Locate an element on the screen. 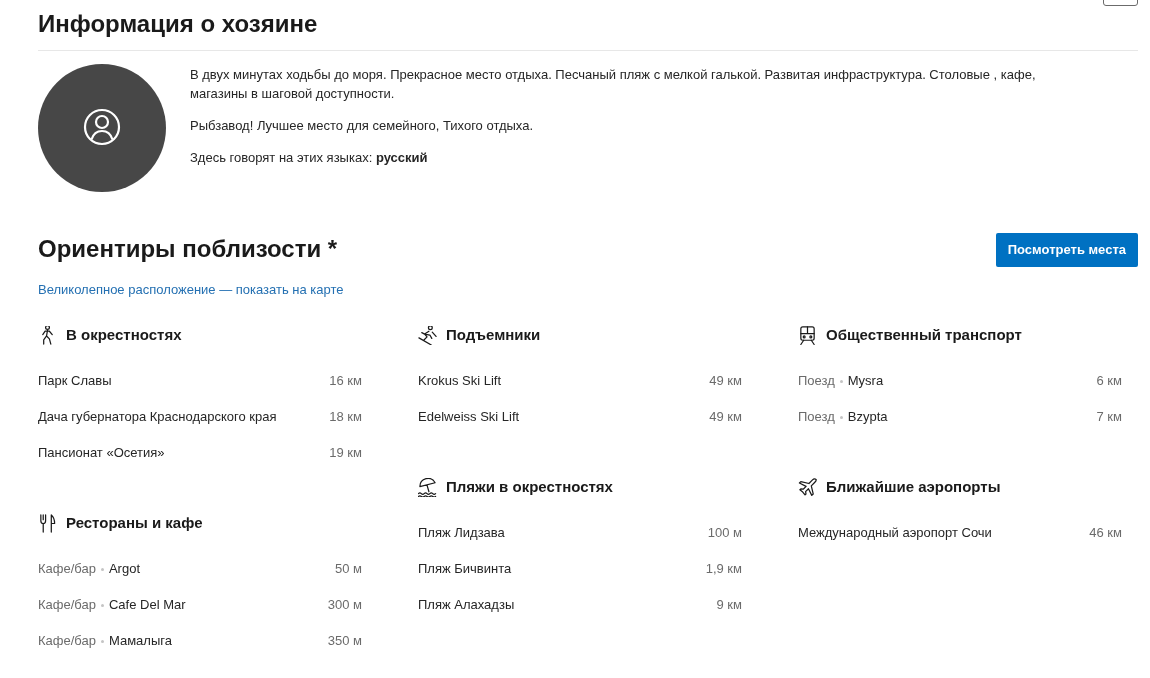  place-name: Пансионат «Осетия» is located at coordinates (101, 453).